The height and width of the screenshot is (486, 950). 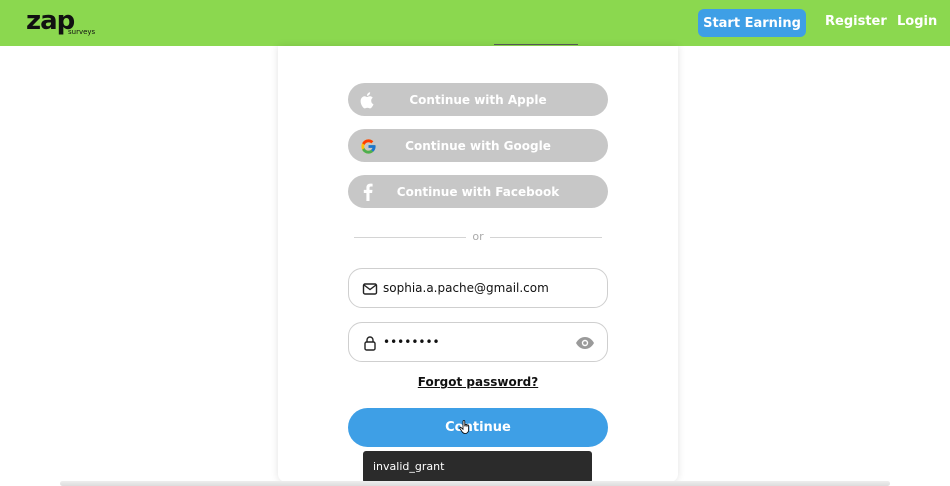 I want to click on continue-label: Continue, so click(x=478, y=427).